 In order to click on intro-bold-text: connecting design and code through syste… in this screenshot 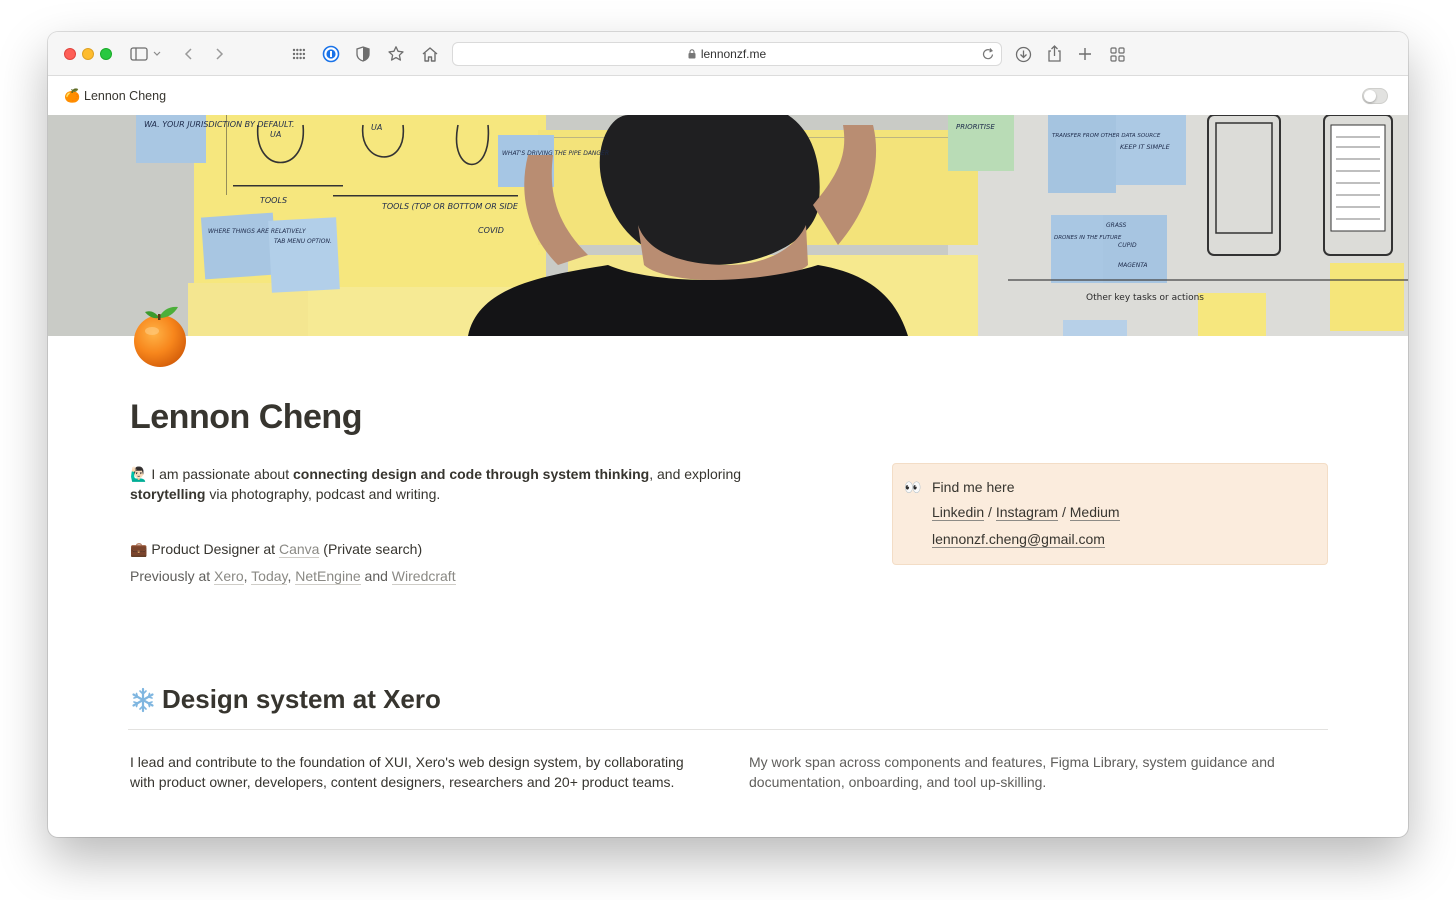, I will do `click(471, 474)`.